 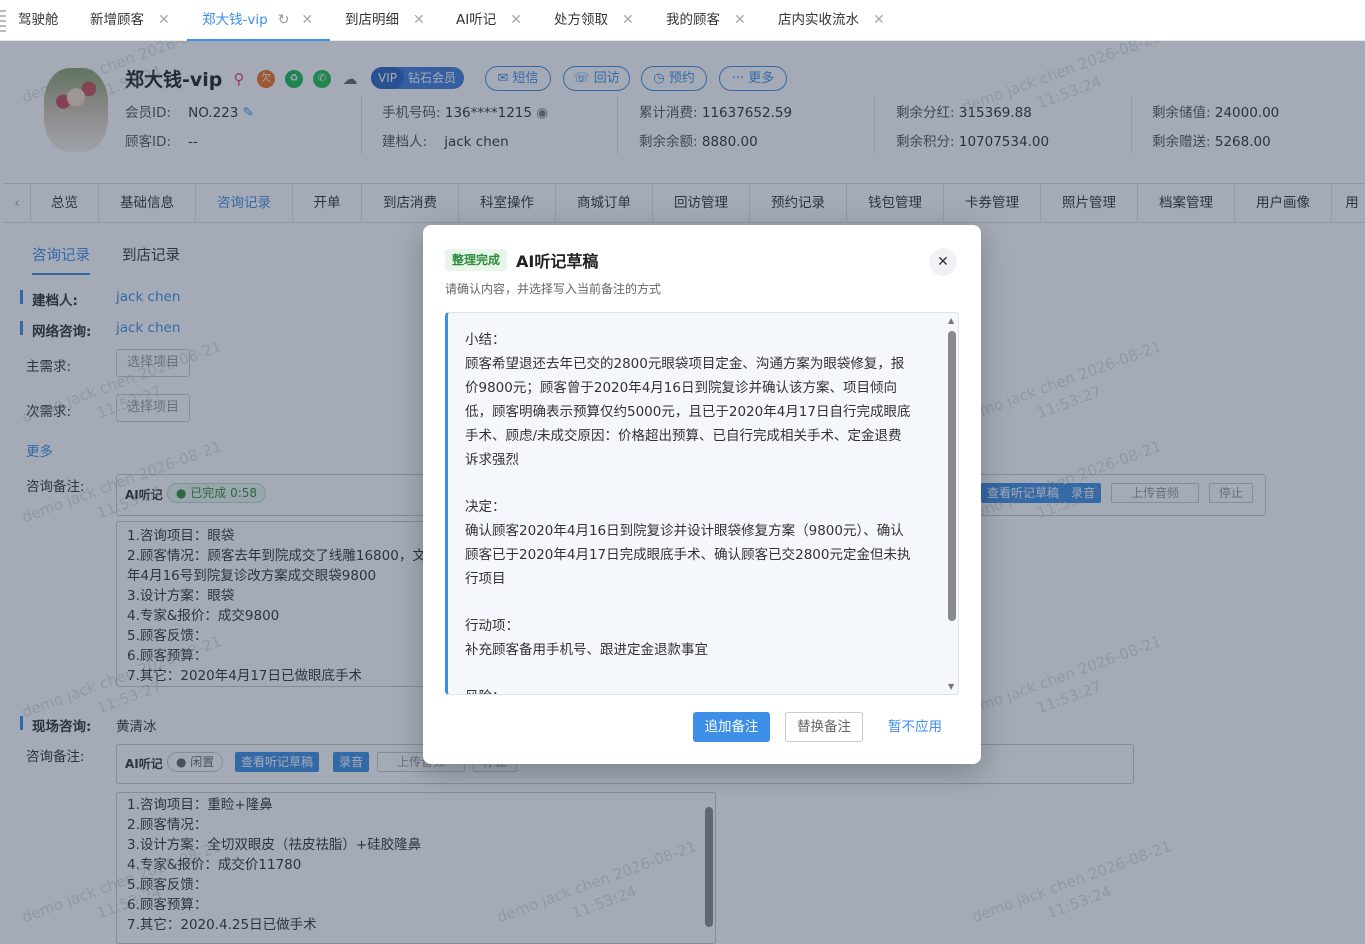 What do you see at coordinates (485, 507) in the screenshot?
I see `draft-line: 决定：` at bounding box center [485, 507].